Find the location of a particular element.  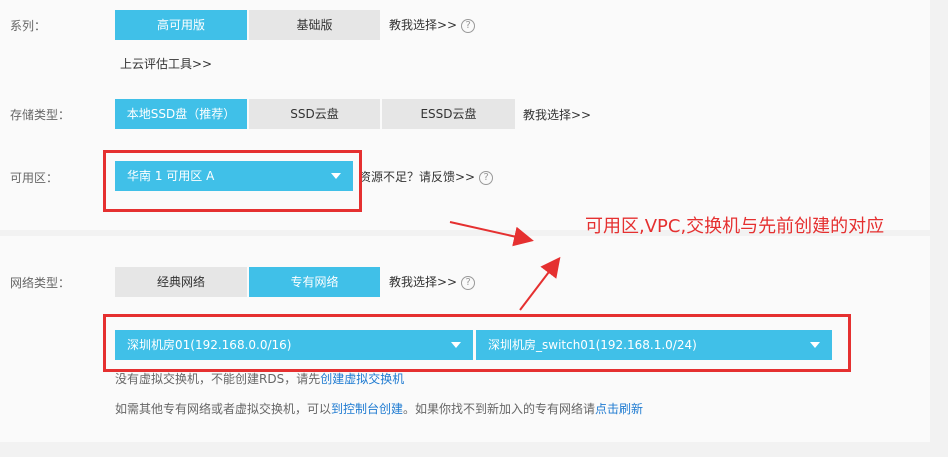

no-switch-note: 没有虚拟交换机，不能创建RDS，请先创建虚拟交换机 is located at coordinates (259, 378).